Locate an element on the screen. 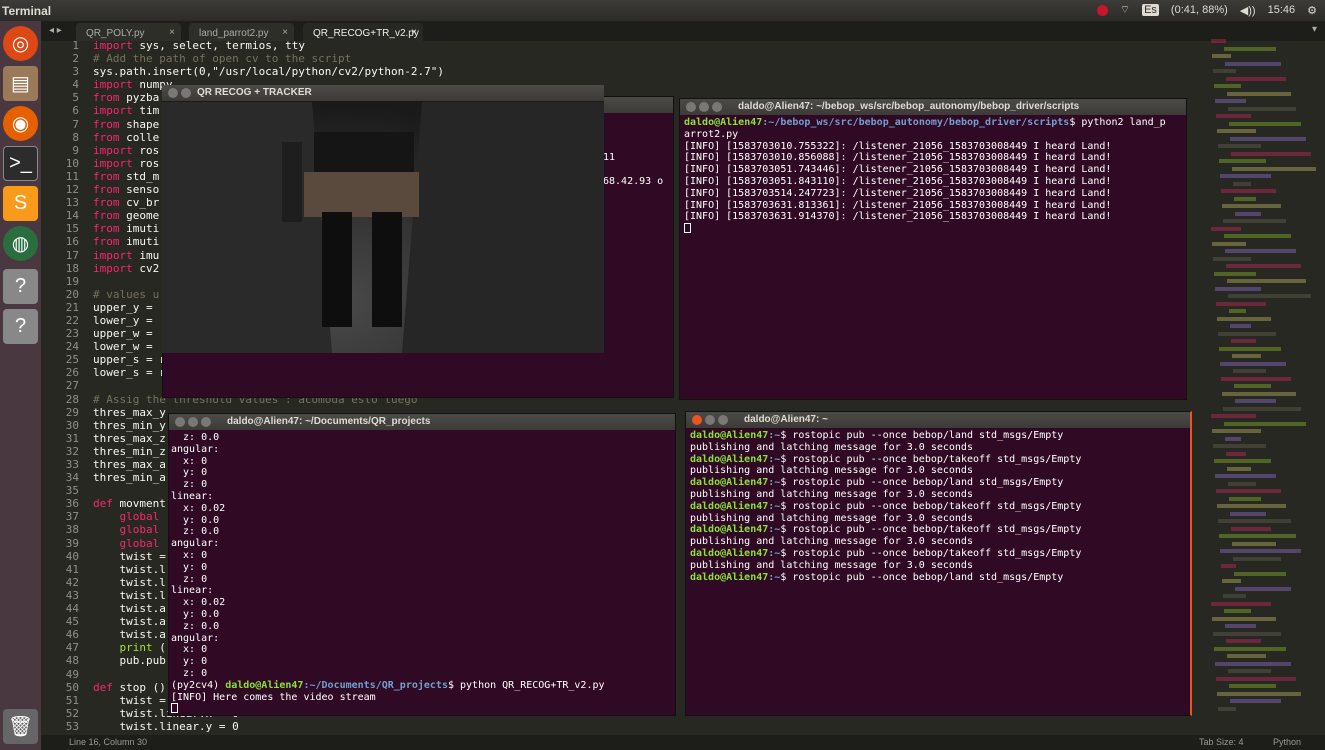 This screenshot has height=750, width=1325. window-titlebar: QR RECOG + TRACKER is located at coordinates (383, 93).